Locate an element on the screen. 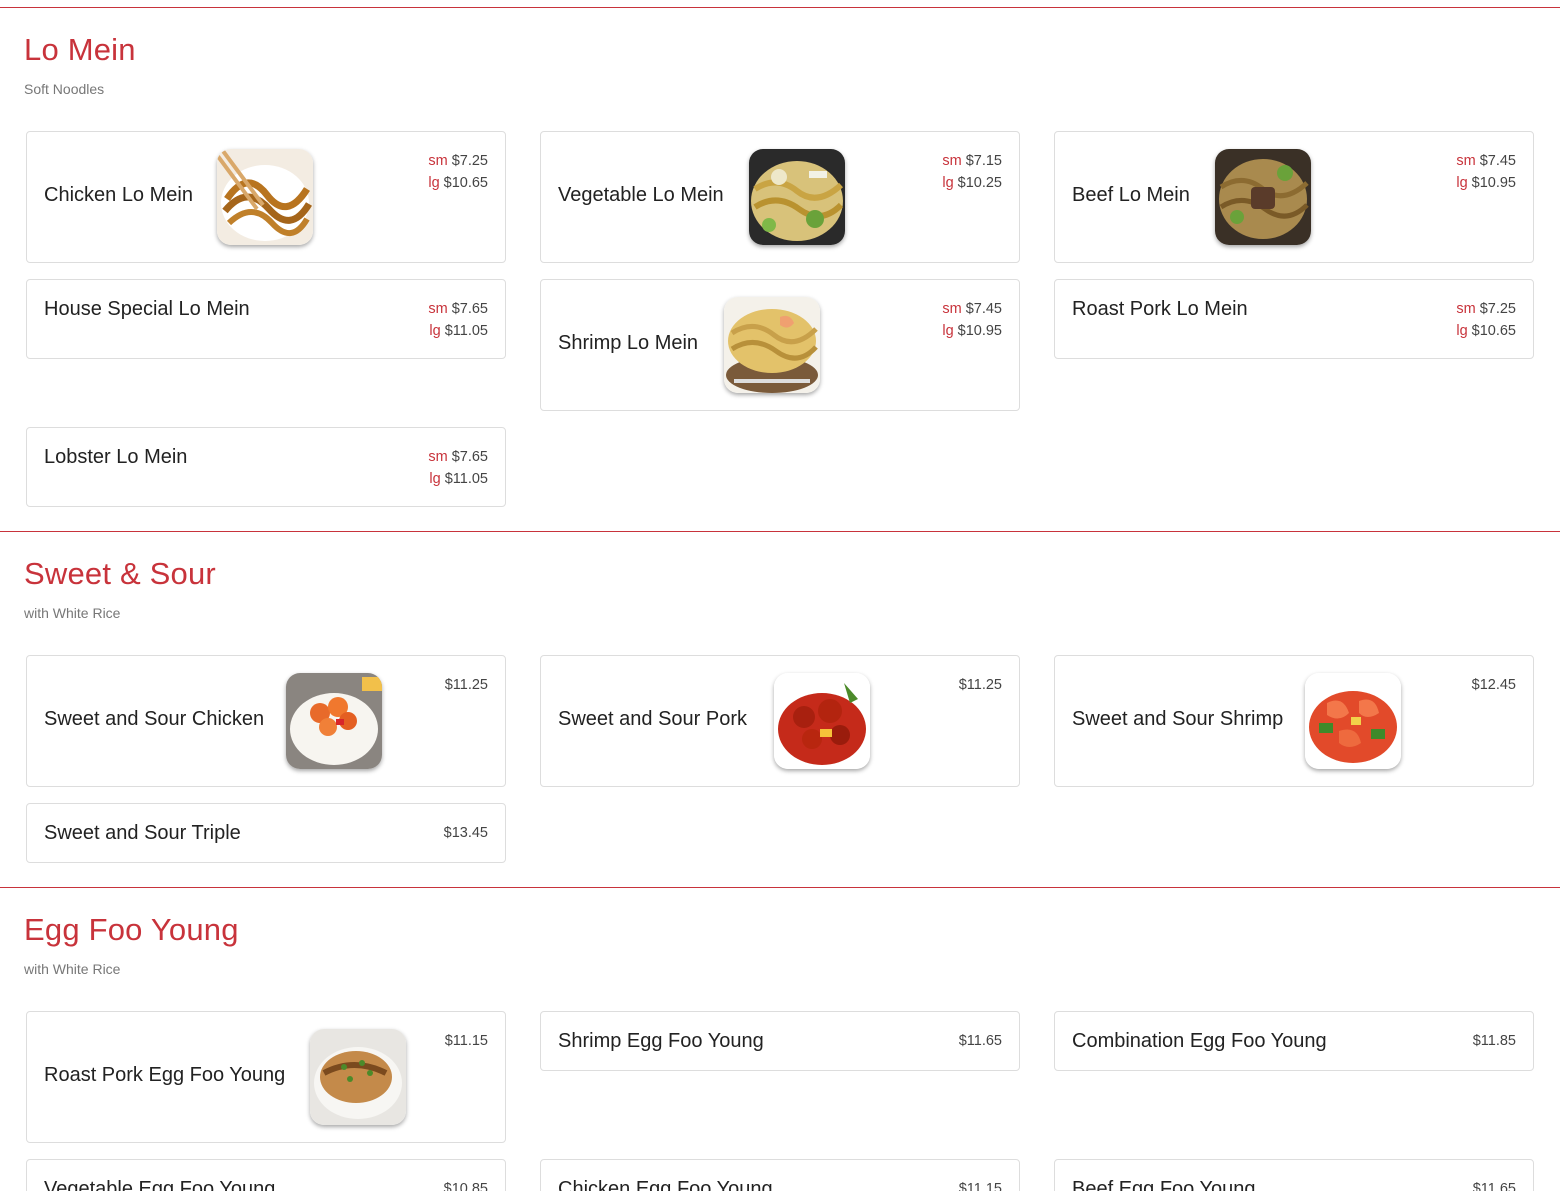  vegetable-lo-mein-photo is located at coordinates (797, 197).